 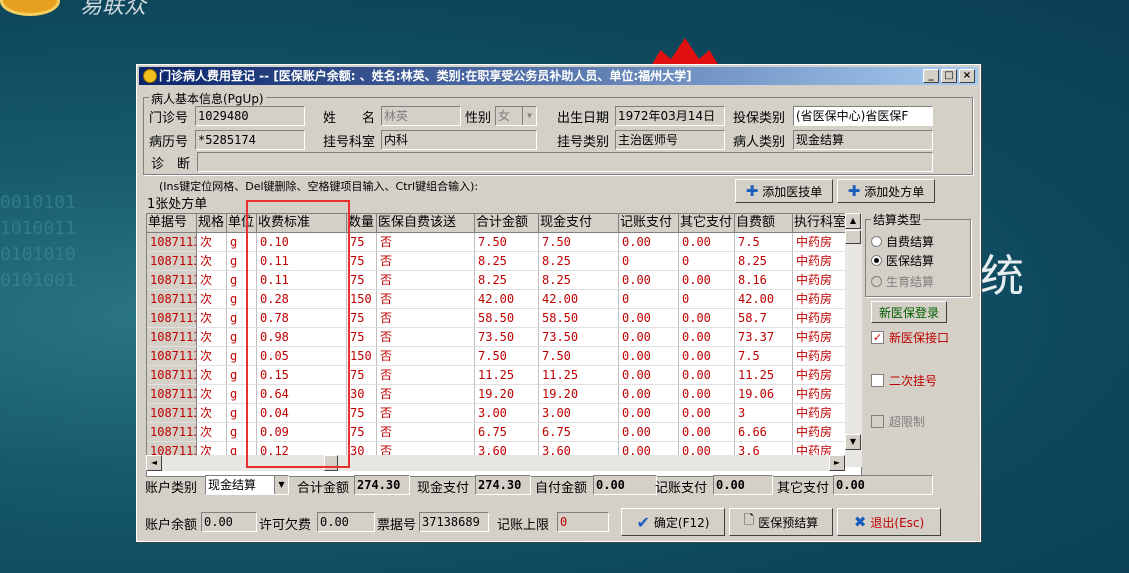 What do you see at coordinates (579, 413) in the screenshot?
I see `table-cell: 3.00` at bounding box center [579, 413].